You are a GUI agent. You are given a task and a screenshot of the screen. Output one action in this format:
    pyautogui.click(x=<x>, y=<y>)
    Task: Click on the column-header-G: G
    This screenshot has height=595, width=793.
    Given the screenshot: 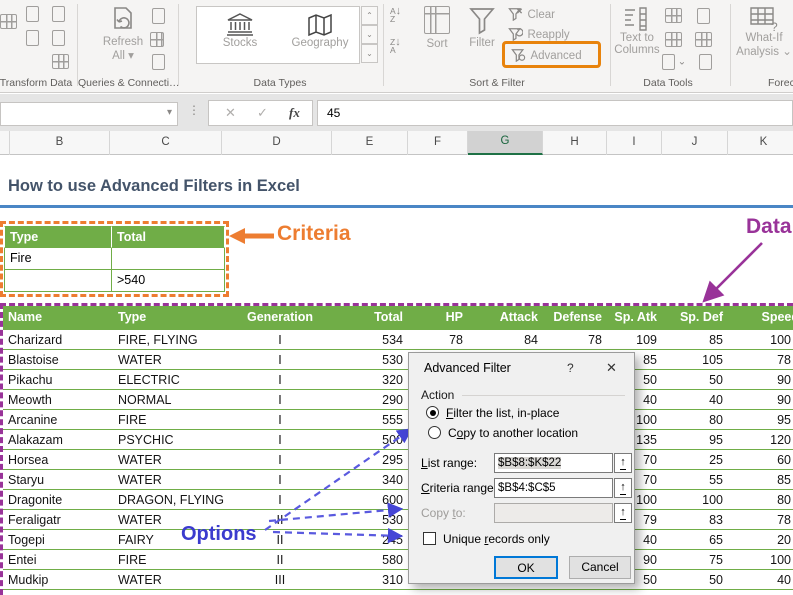 What is the action you would take?
    pyautogui.click(x=505, y=143)
    